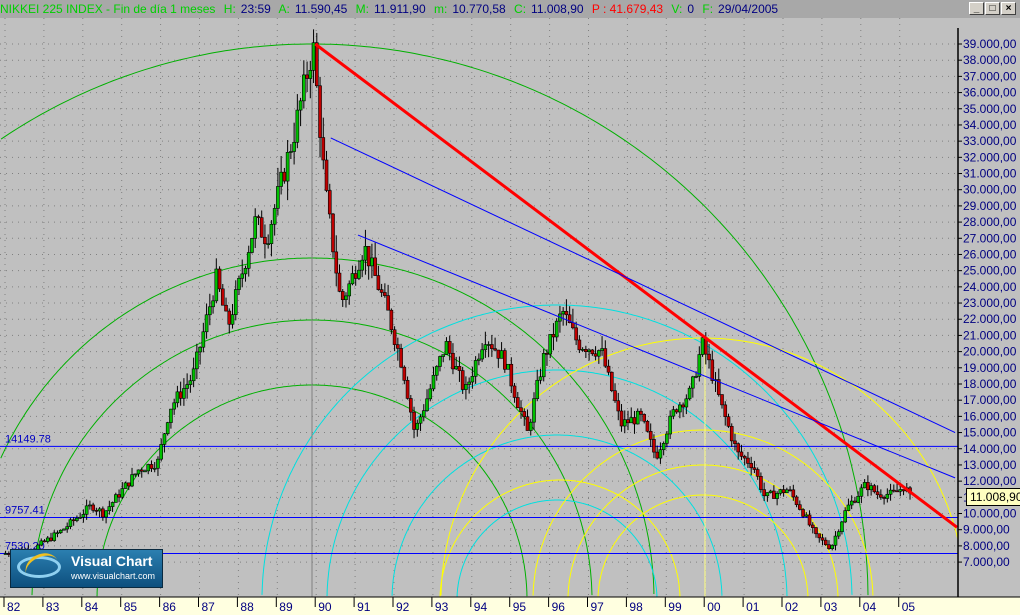 The width and height of the screenshot is (1020, 615). I want to click on price-tick-label: 36.000,00, so click(990, 93).